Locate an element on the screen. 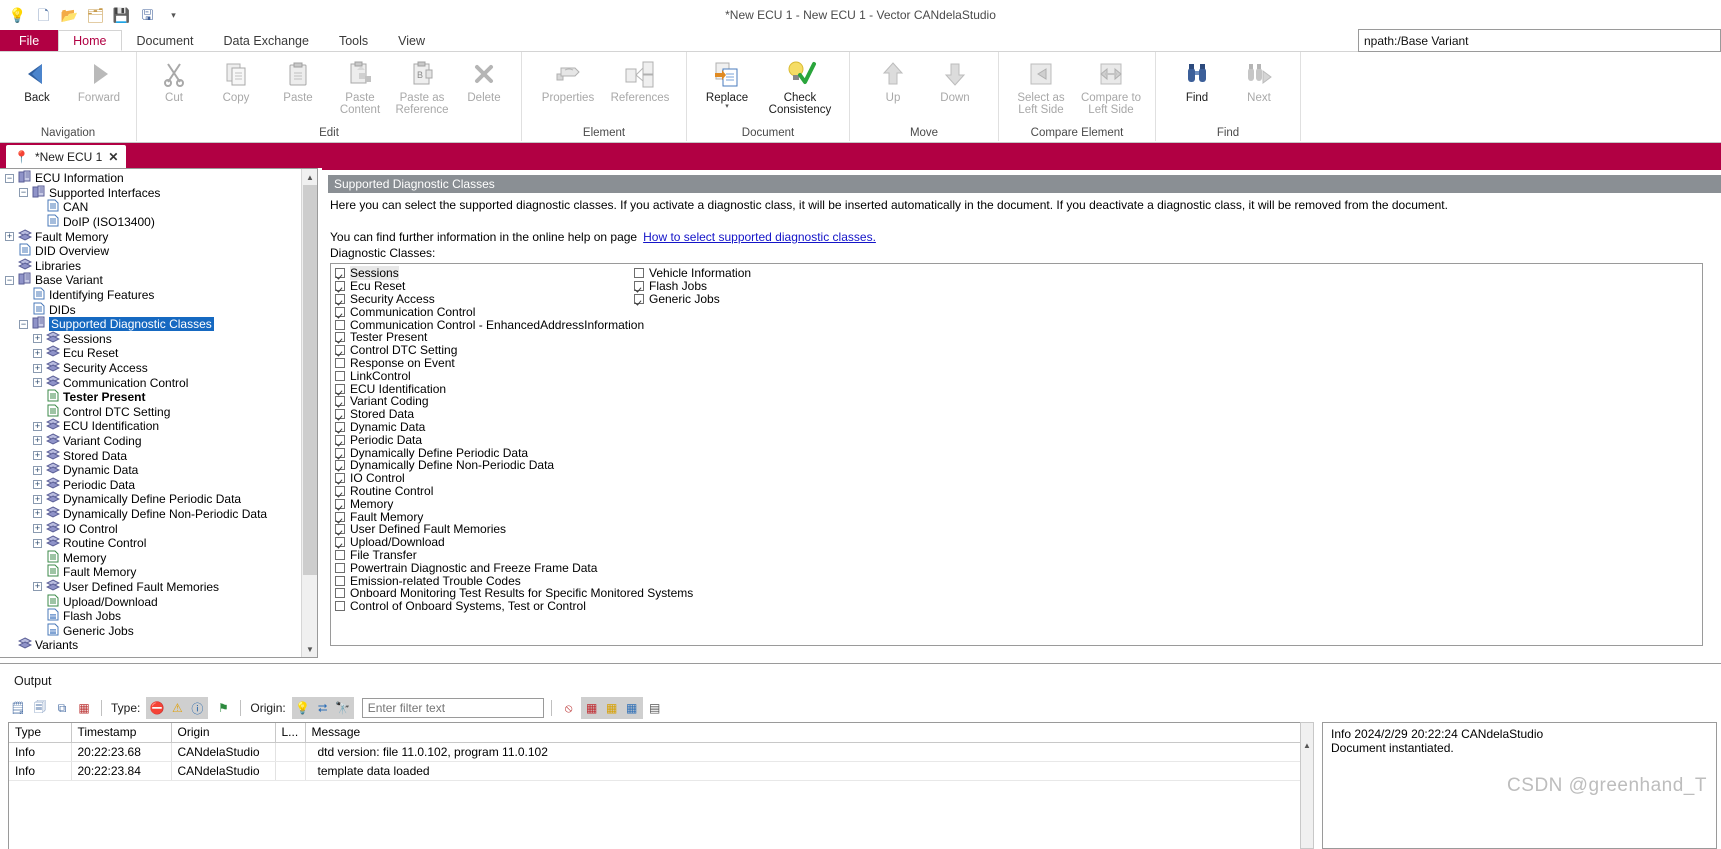  ribbon-button-copy: Copy is located at coordinates (236, 78).